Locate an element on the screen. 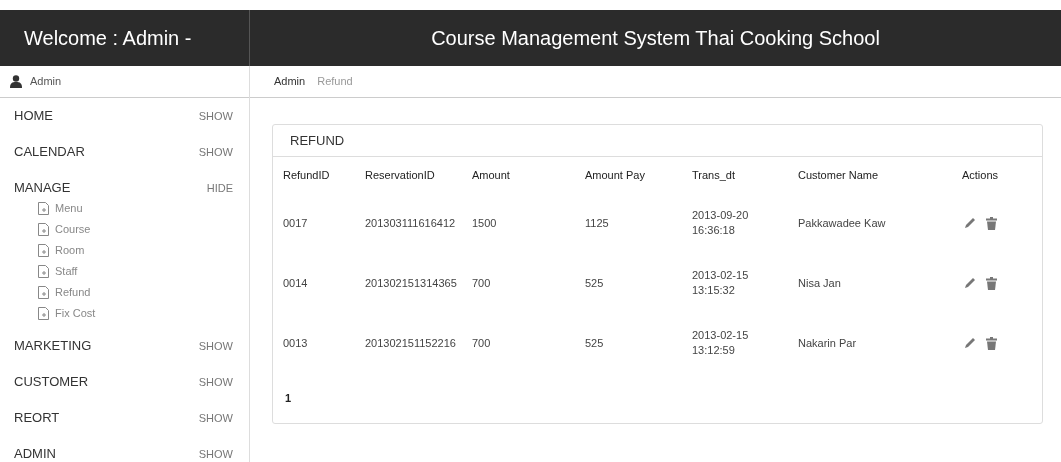  table-cell-text: Nakarin Par is located at coordinates (828, 343).